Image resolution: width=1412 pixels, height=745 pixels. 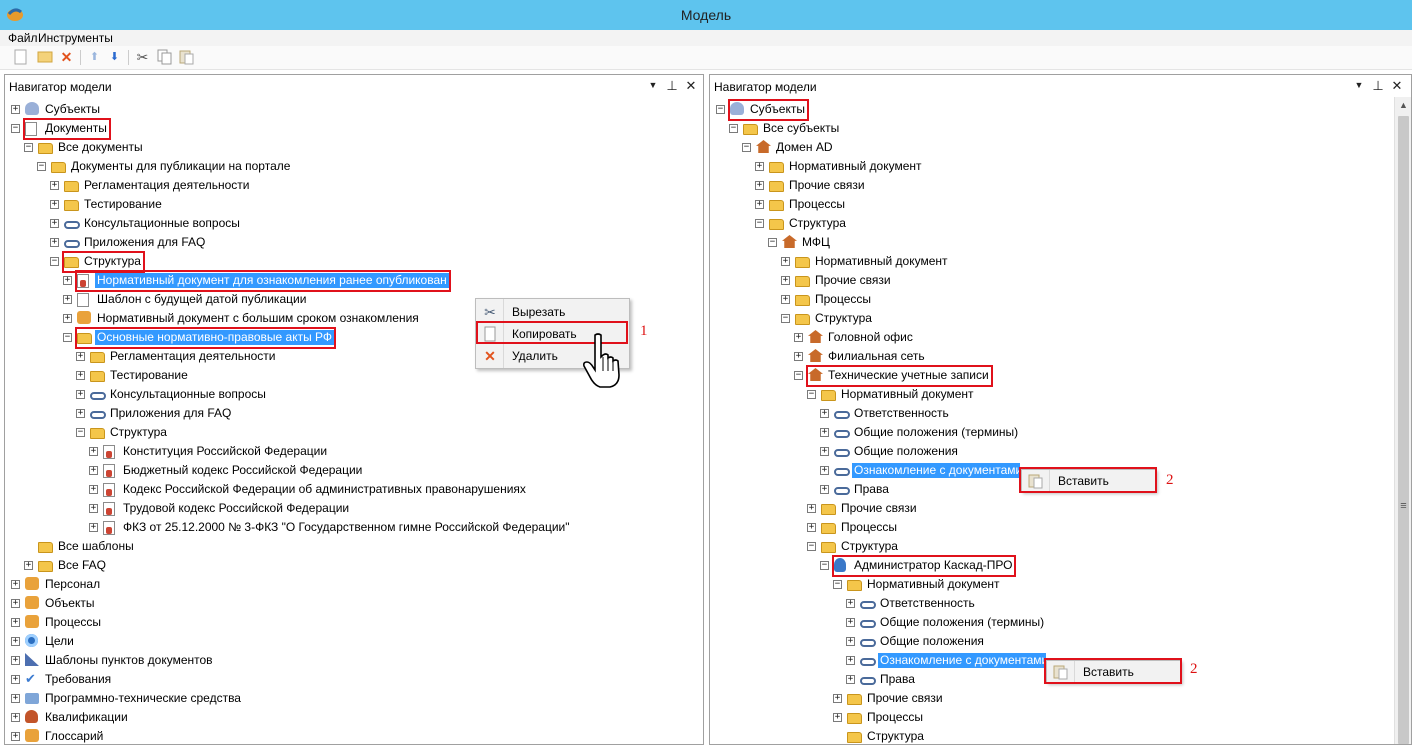 I want to click on tree-node: + Цели, so click(x=354, y=641).